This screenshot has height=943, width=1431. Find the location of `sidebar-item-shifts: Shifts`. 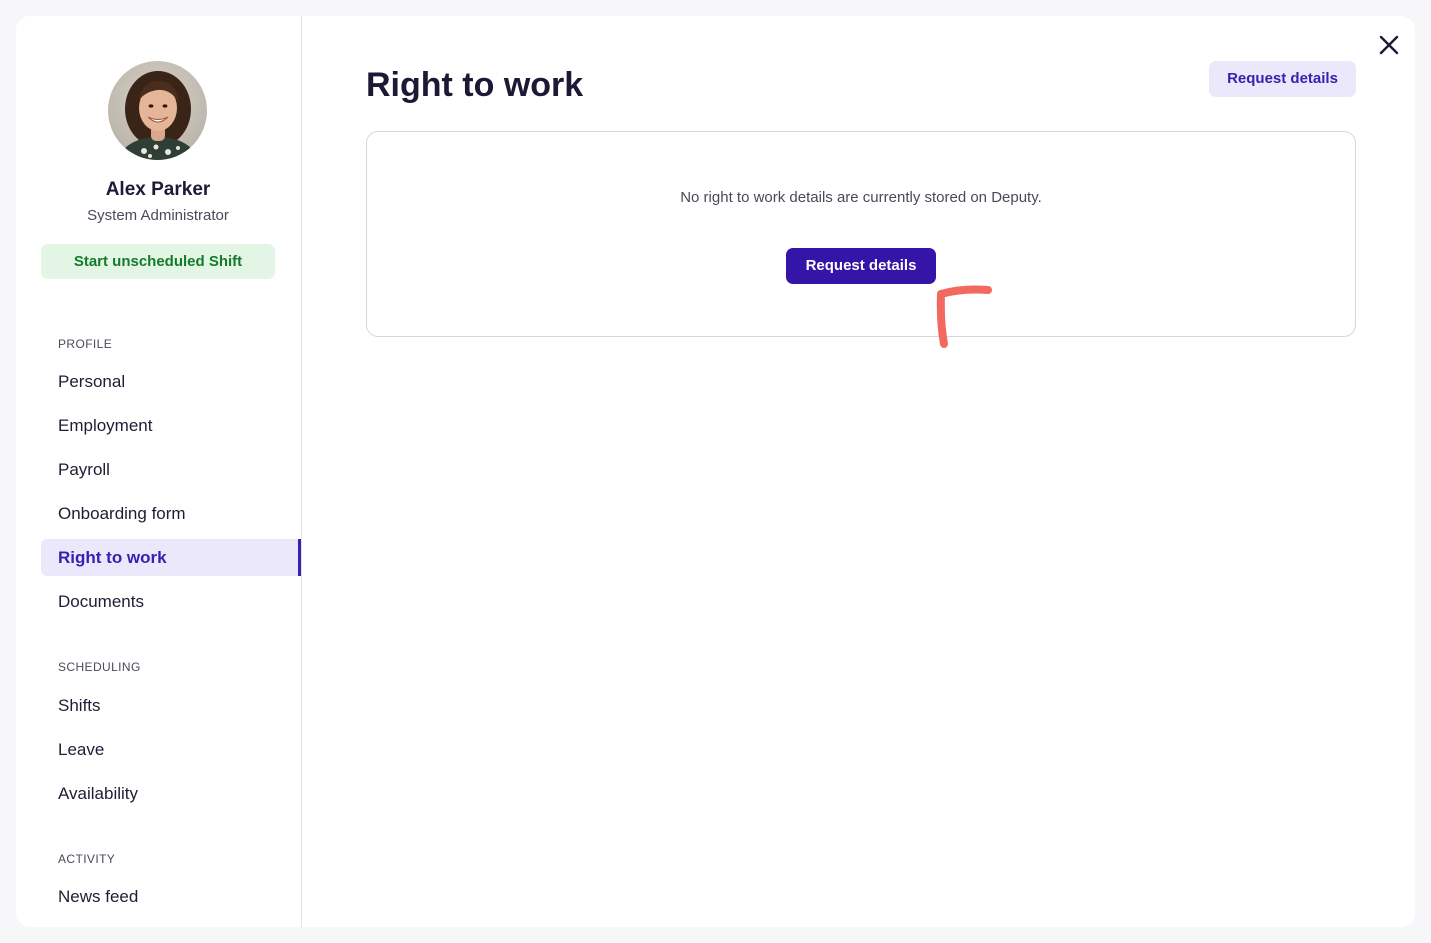

sidebar-item-shifts: Shifts is located at coordinates (171, 705).